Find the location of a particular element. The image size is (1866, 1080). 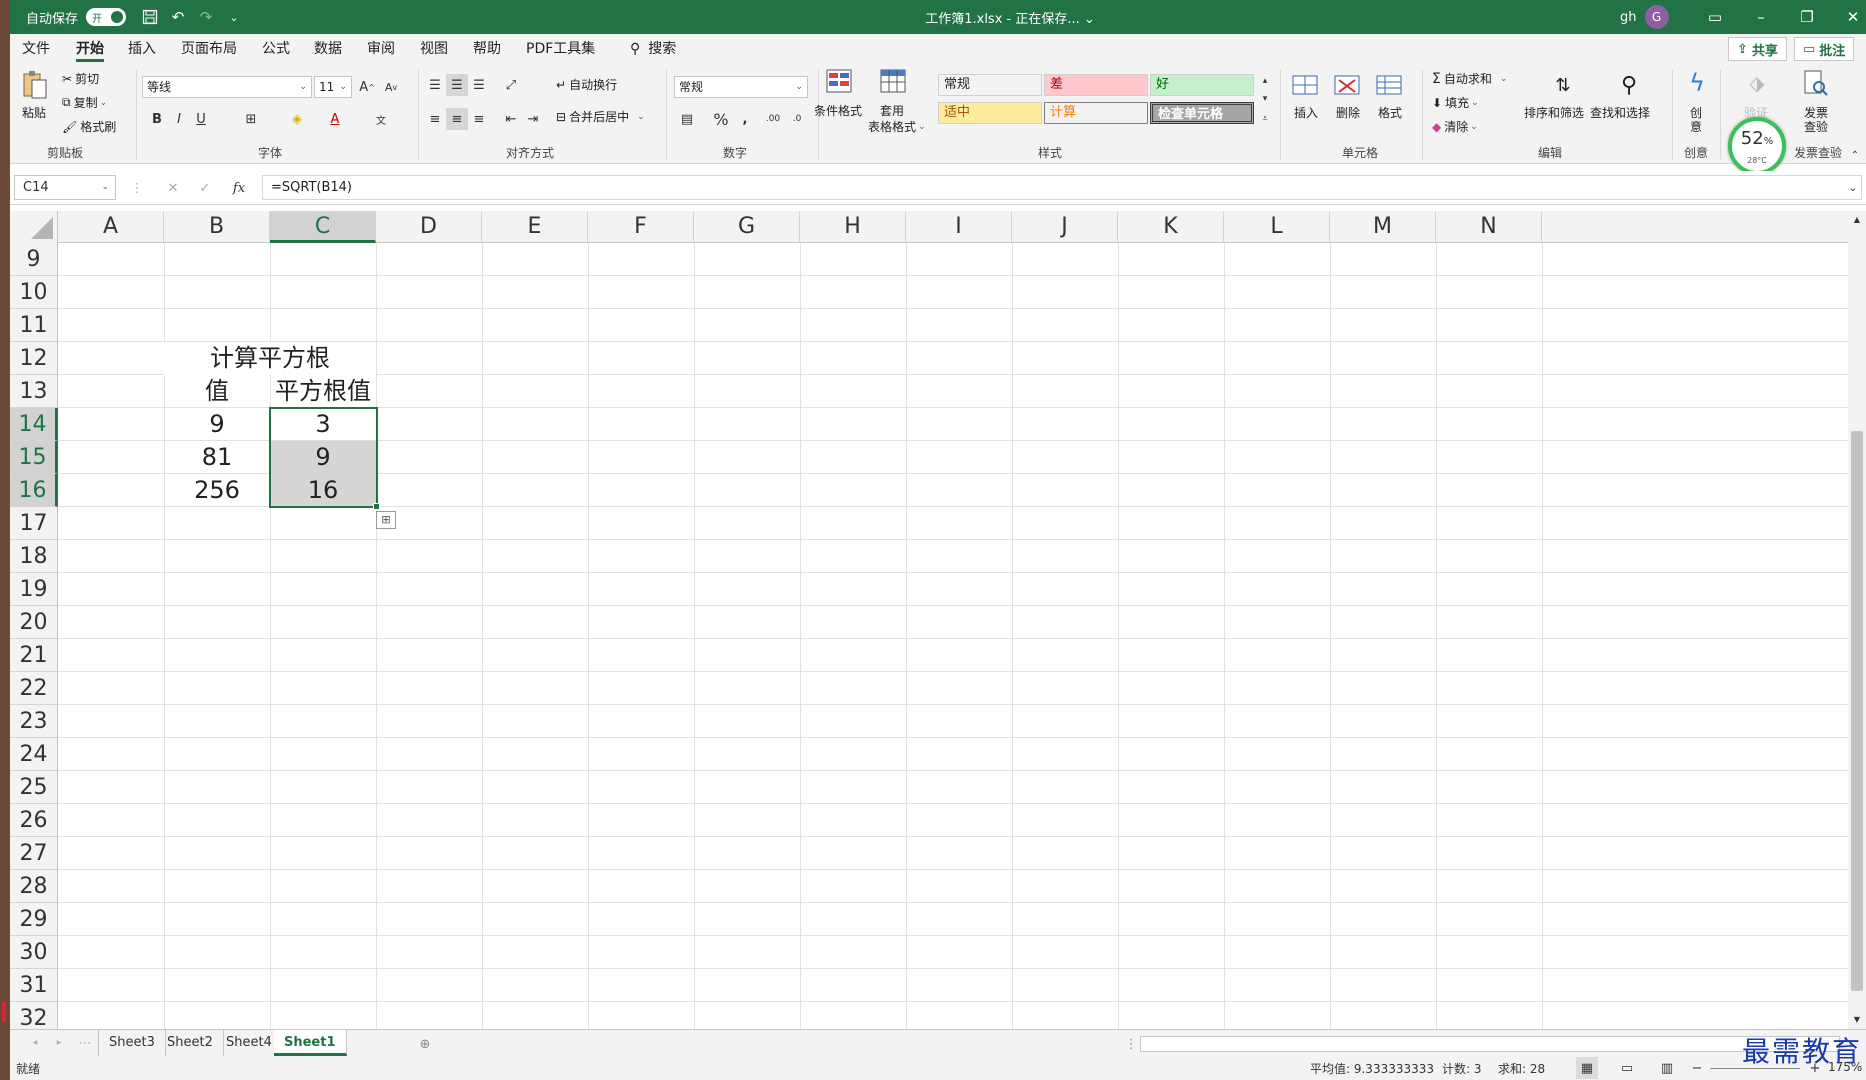

find-select-button: 查找和选择 is located at coordinates (1620, 112).